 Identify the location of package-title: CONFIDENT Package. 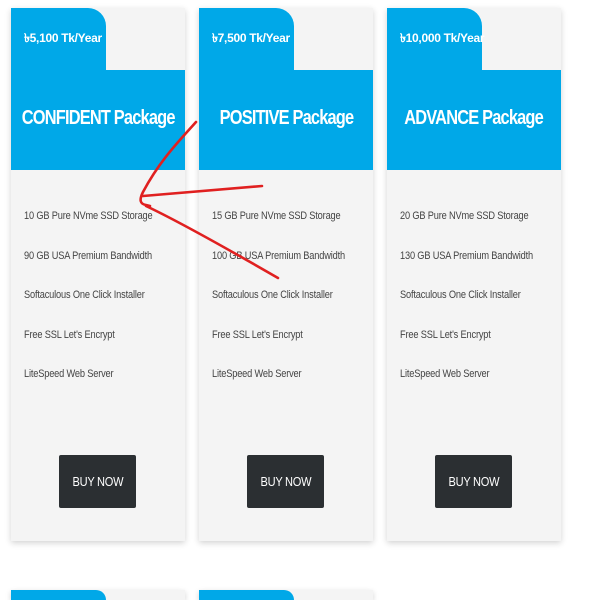
(98, 117).